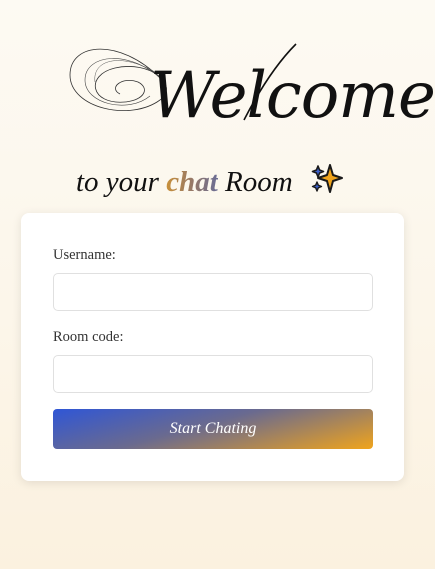 This screenshot has height=569, width=435. Describe the element at coordinates (213, 429) in the screenshot. I see `start-chatting-button: Start Chating` at that location.